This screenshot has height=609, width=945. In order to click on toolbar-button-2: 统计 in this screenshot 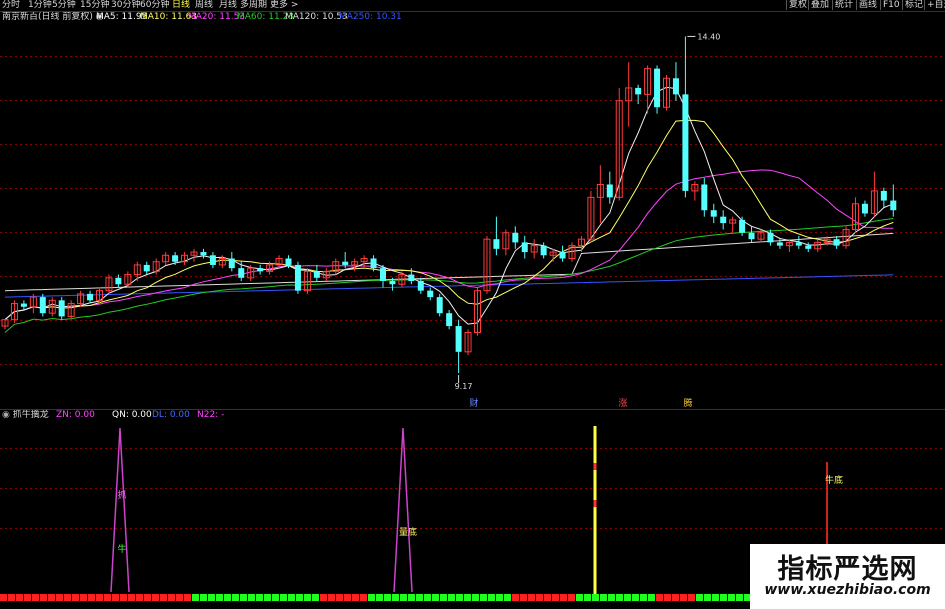, I will do `click(843, 5)`.